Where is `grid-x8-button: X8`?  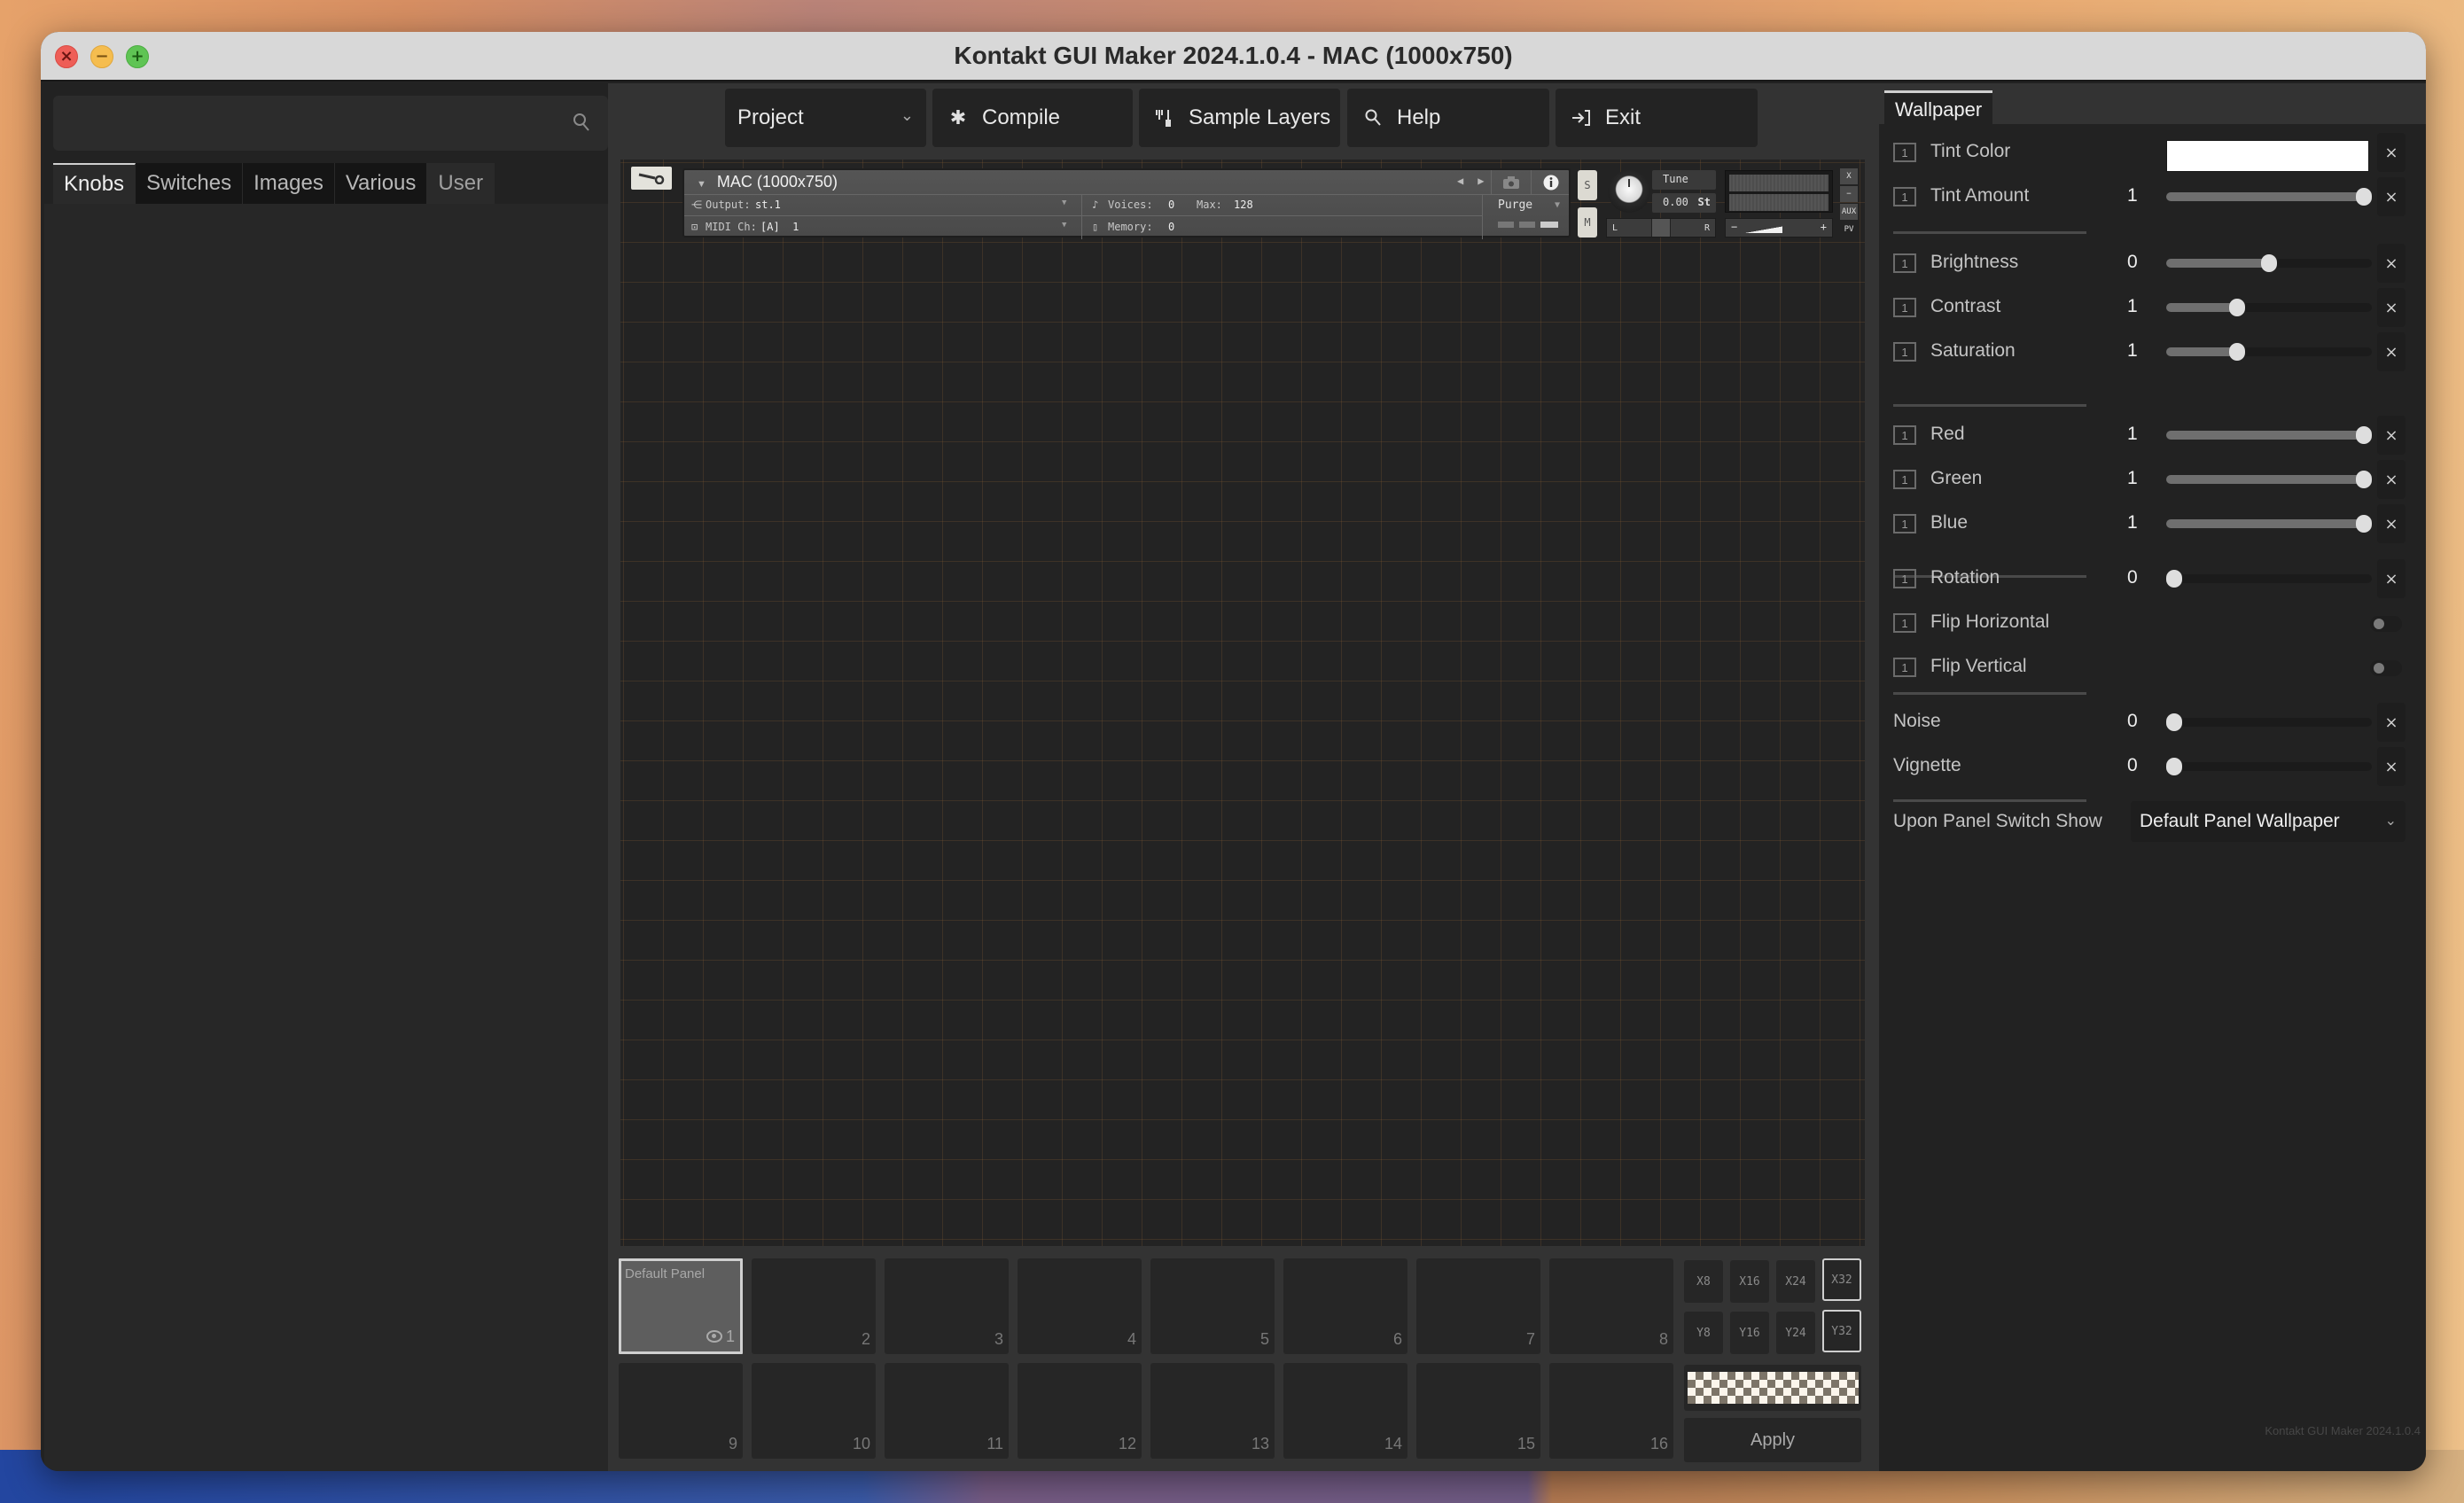
grid-x8-button: X8 is located at coordinates (1703, 1281).